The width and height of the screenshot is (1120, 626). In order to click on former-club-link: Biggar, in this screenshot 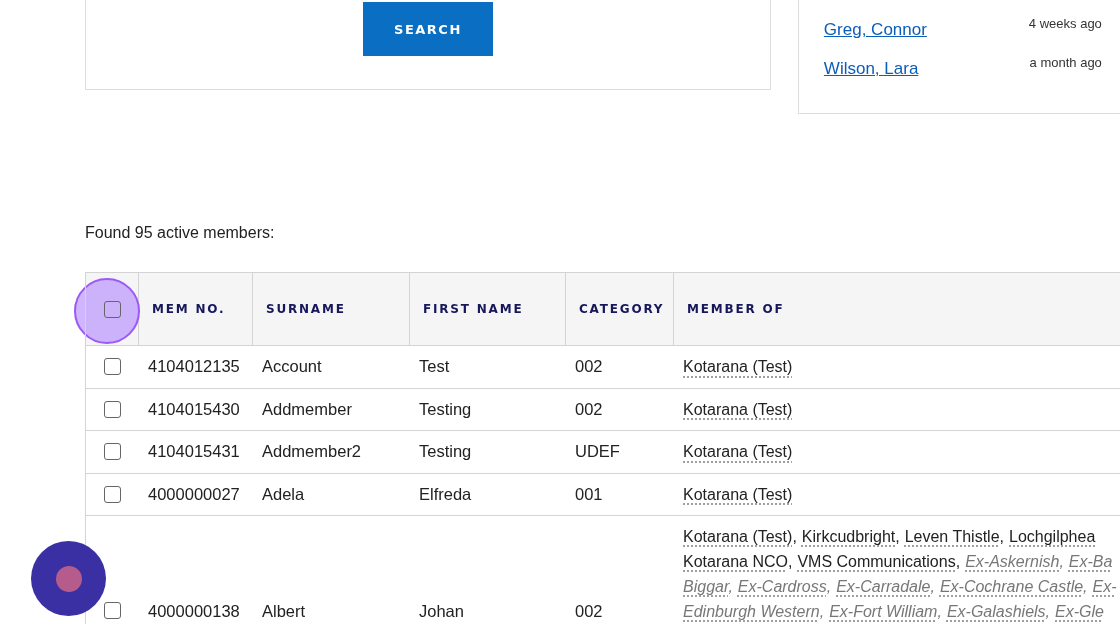, I will do `click(708, 586)`.